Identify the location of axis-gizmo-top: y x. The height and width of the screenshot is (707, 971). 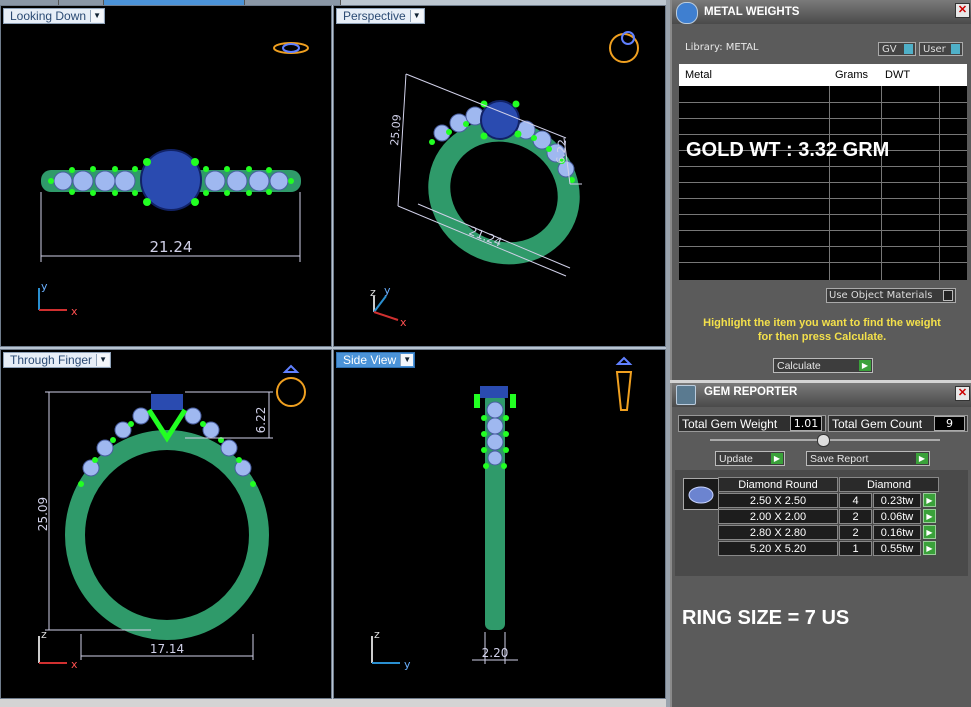
(58, 299).